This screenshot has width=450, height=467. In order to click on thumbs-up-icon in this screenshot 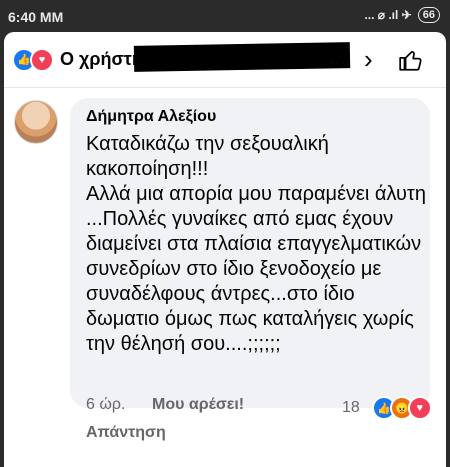, I will do `click(411, 60)`.